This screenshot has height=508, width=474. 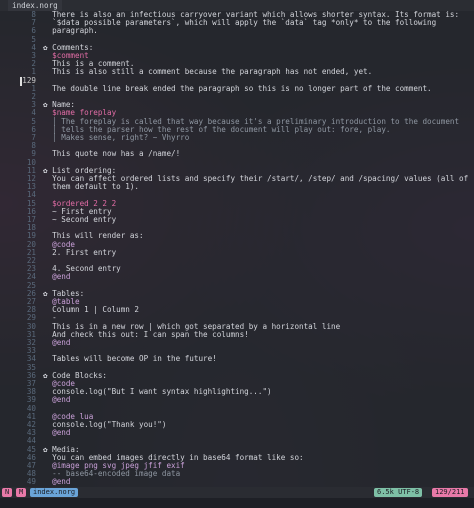 I want to click on tab-filename: index.norg, so click(x=35, y=5).